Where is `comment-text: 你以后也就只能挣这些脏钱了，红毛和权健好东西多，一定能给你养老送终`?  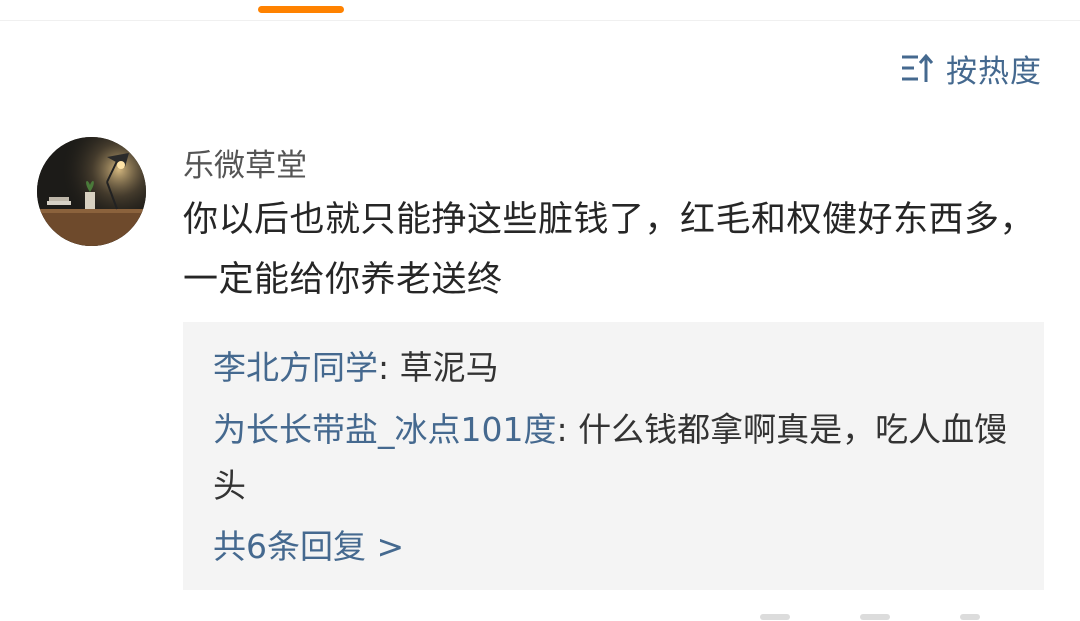
comment-text: 你以后也就只能挣这些脏钱了，红毛和权健好东西多，一定能给你养老送终 is located at coordinates (609, 250).